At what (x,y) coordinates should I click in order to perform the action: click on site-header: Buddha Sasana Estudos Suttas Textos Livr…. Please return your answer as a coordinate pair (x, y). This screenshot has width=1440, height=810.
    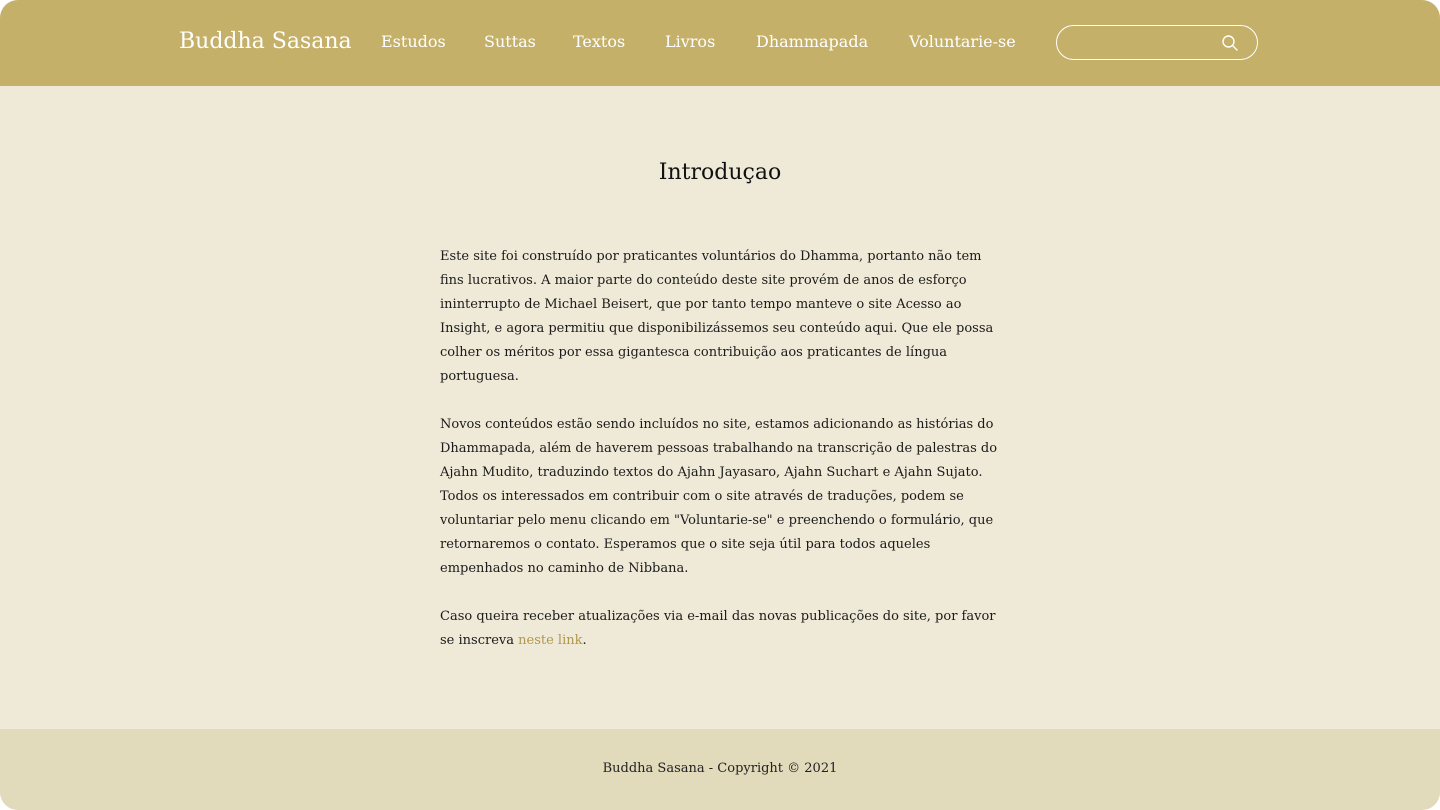
    Looking at the image, I should click on (720, 43).